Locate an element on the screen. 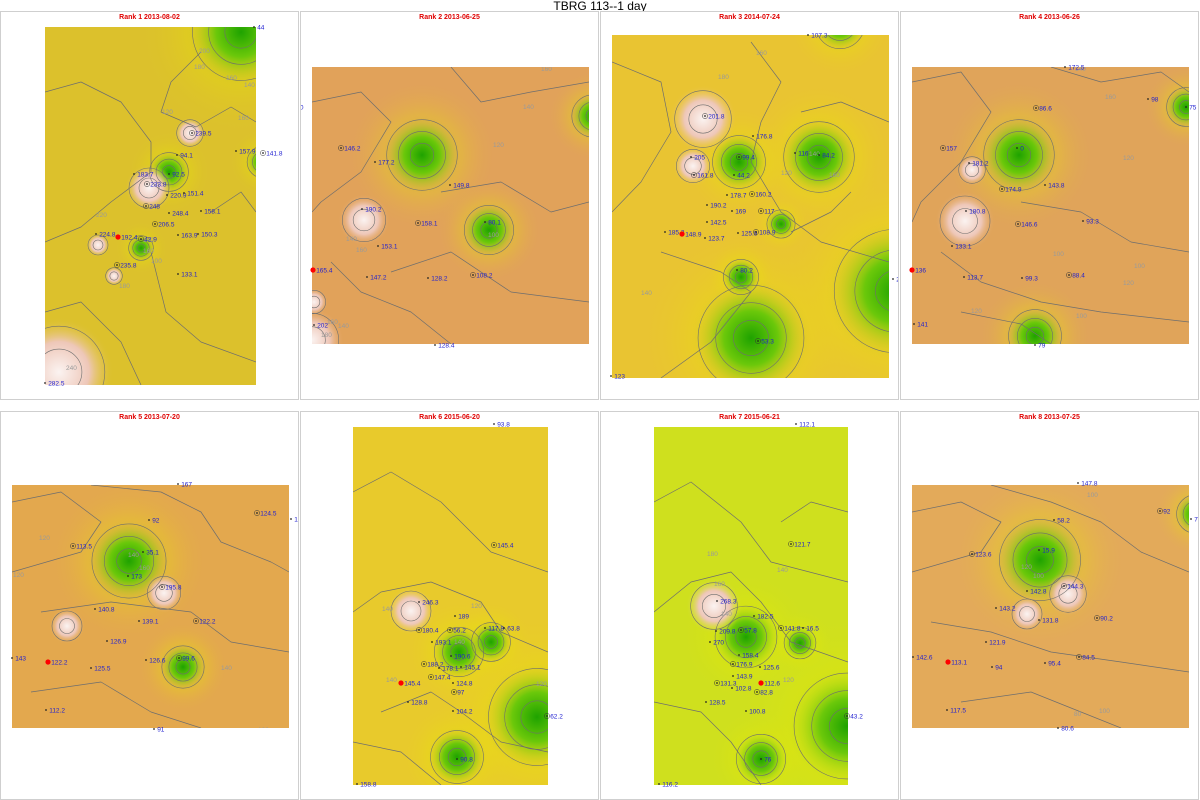 The image size is (1200, 800). station-value-label: 126.6 is located at coordinates (157, 660).